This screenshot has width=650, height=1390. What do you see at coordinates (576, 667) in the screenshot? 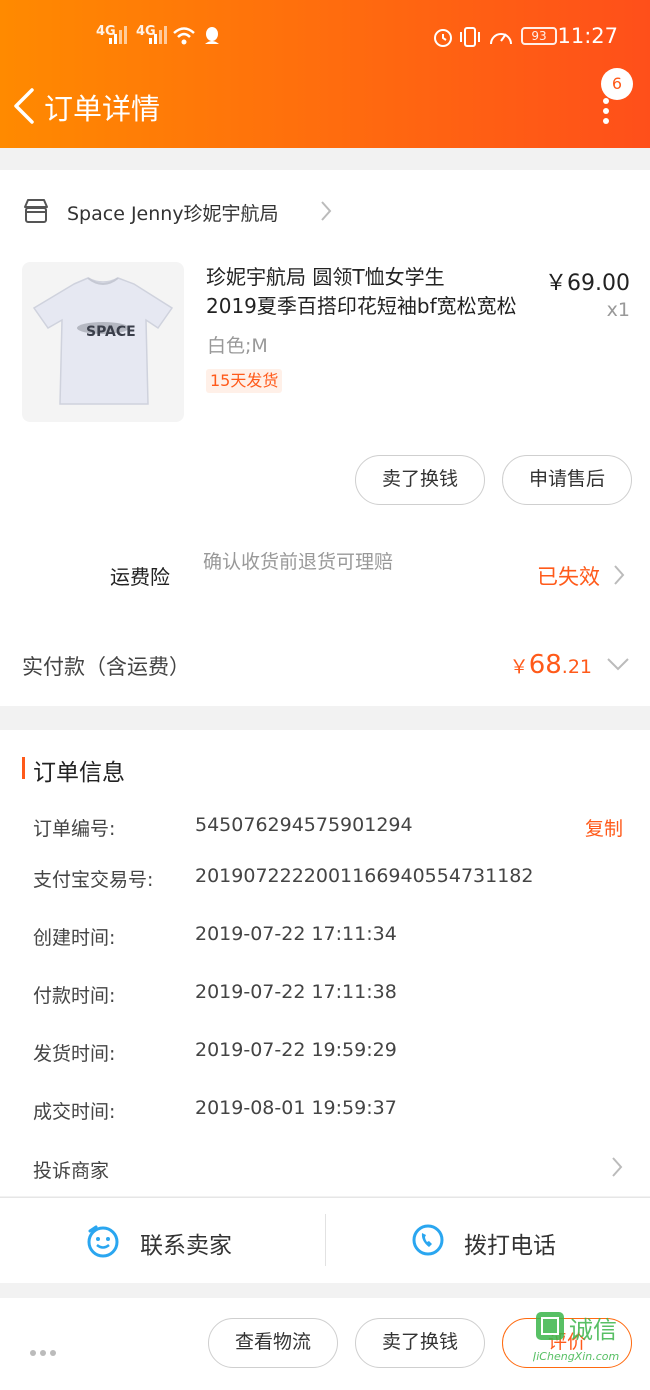
I see `payment-decimal: .21` at bounding box center [576, 667].